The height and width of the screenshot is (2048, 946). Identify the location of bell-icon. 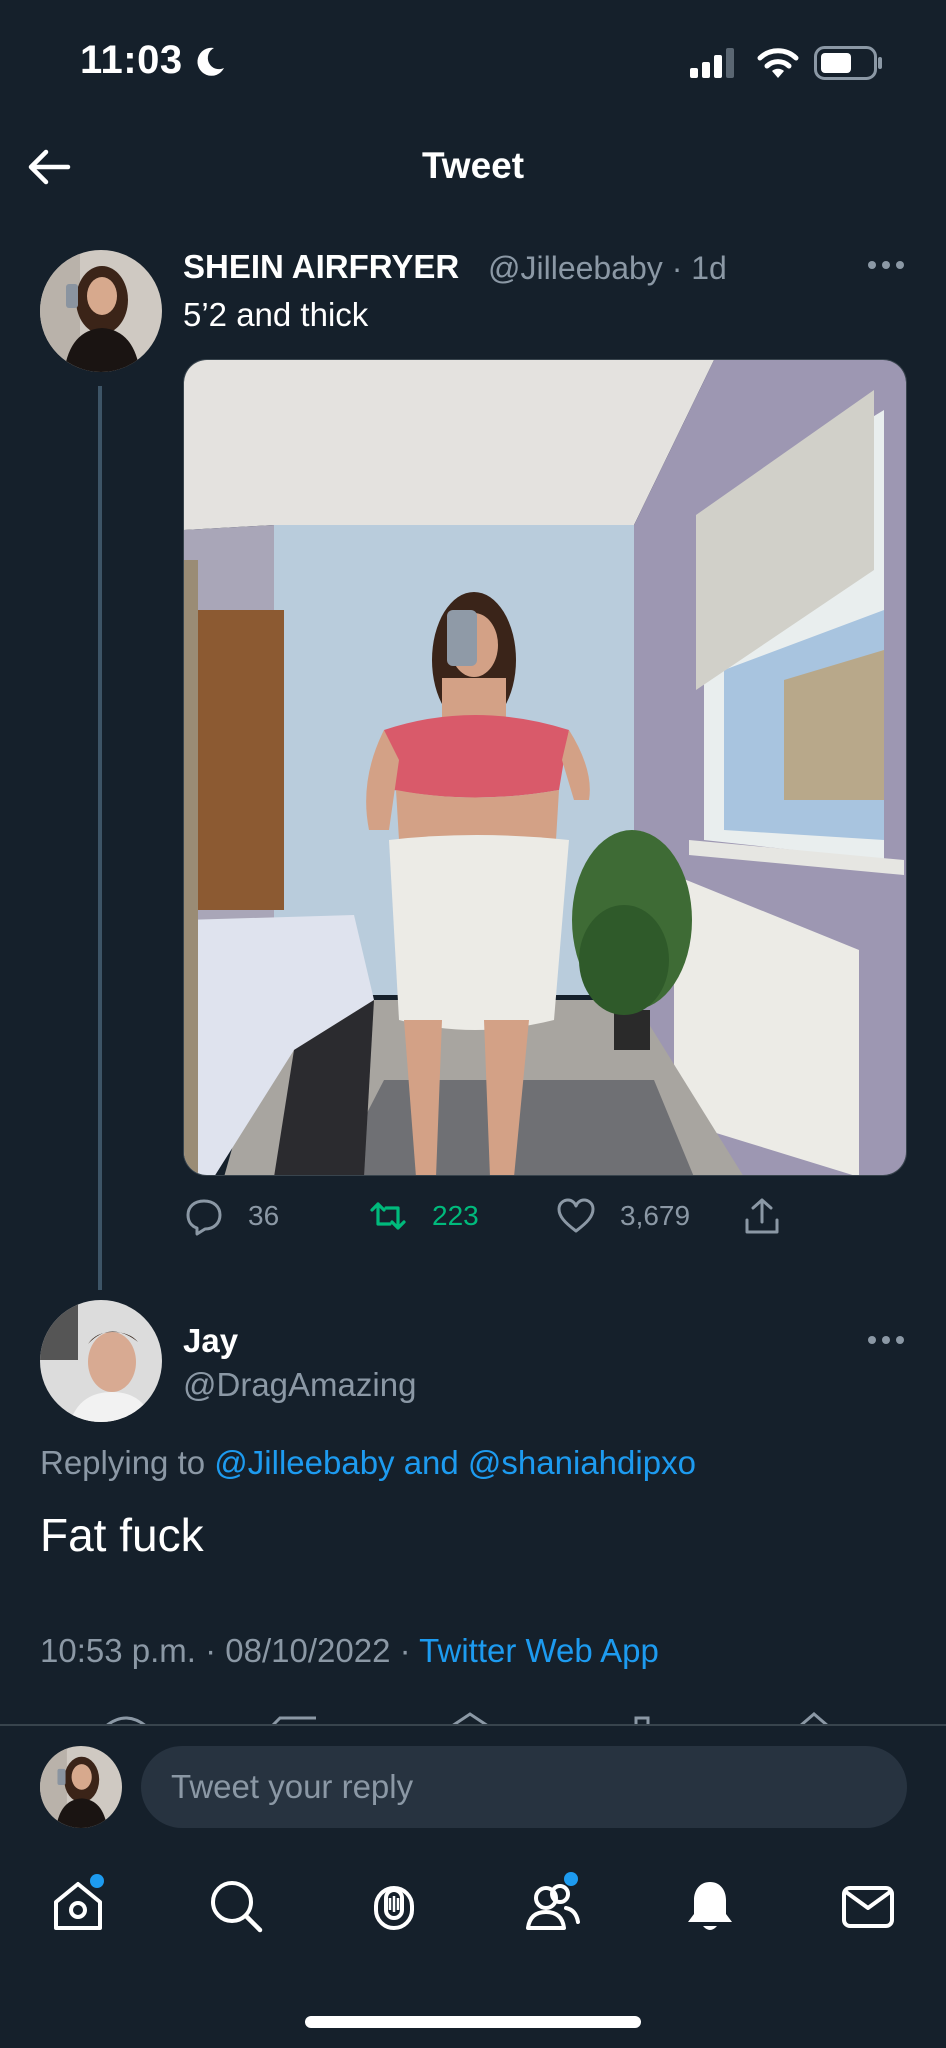
(710, 1906).